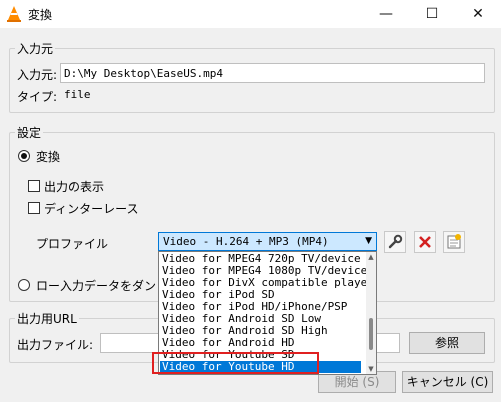 The height and width of the screenshot is (402, 501). I want to click on edit-profile-button, so click(395, 242).